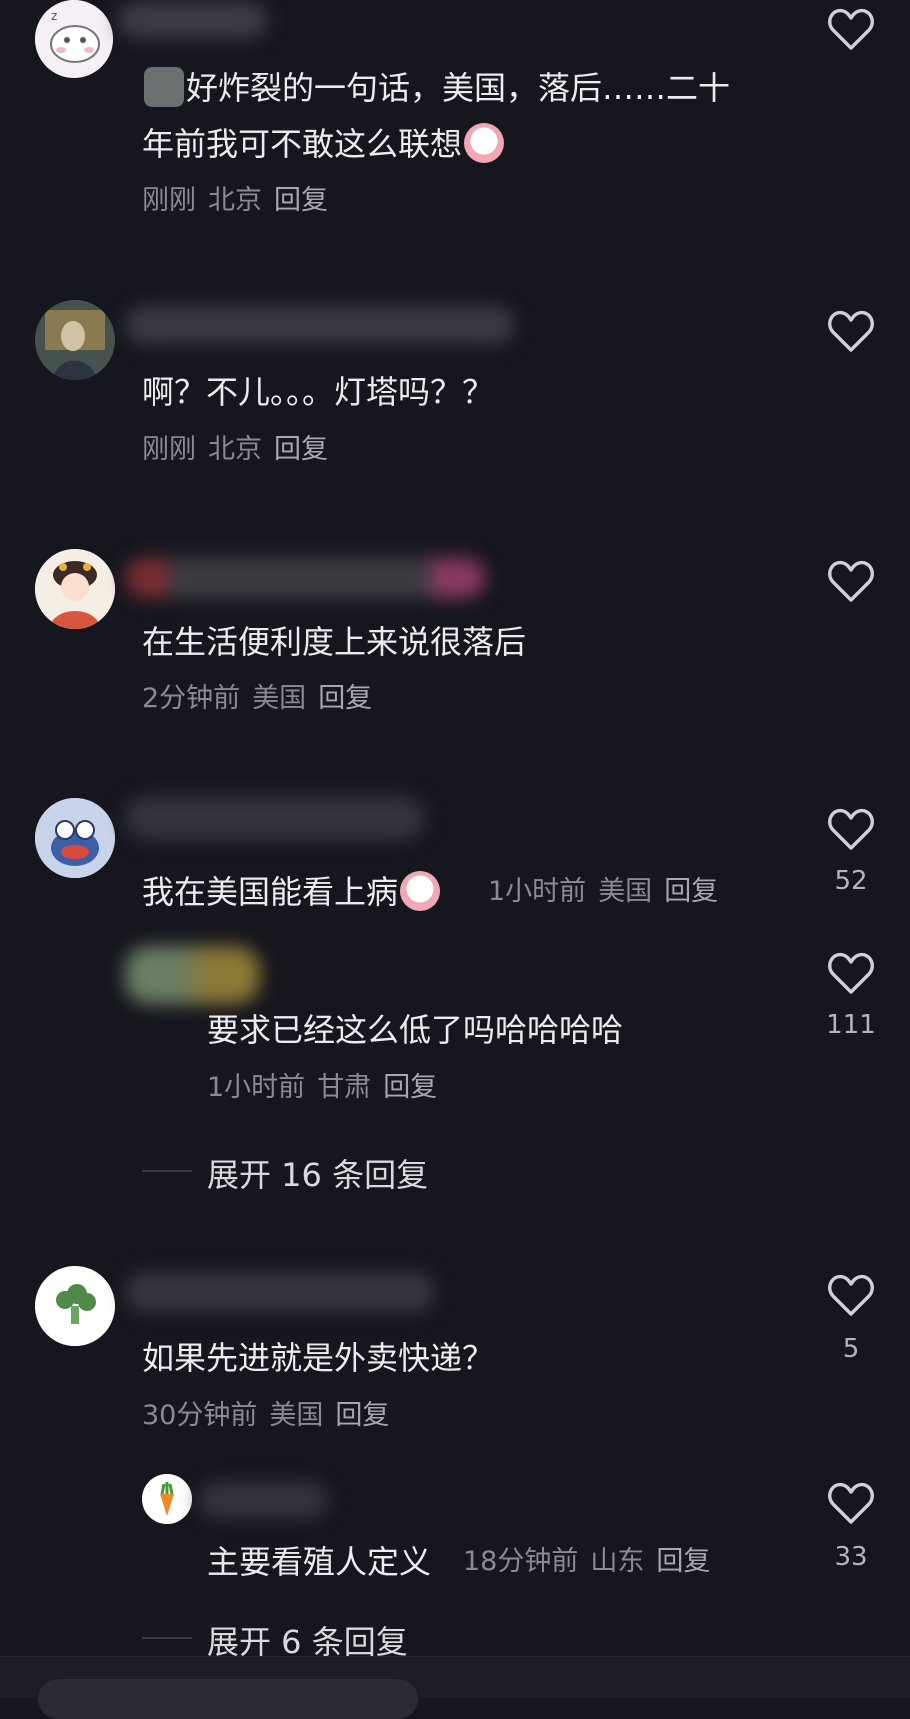  I want to click on comment-text: 在生活便利度上来说很落后, so click(334, 642).